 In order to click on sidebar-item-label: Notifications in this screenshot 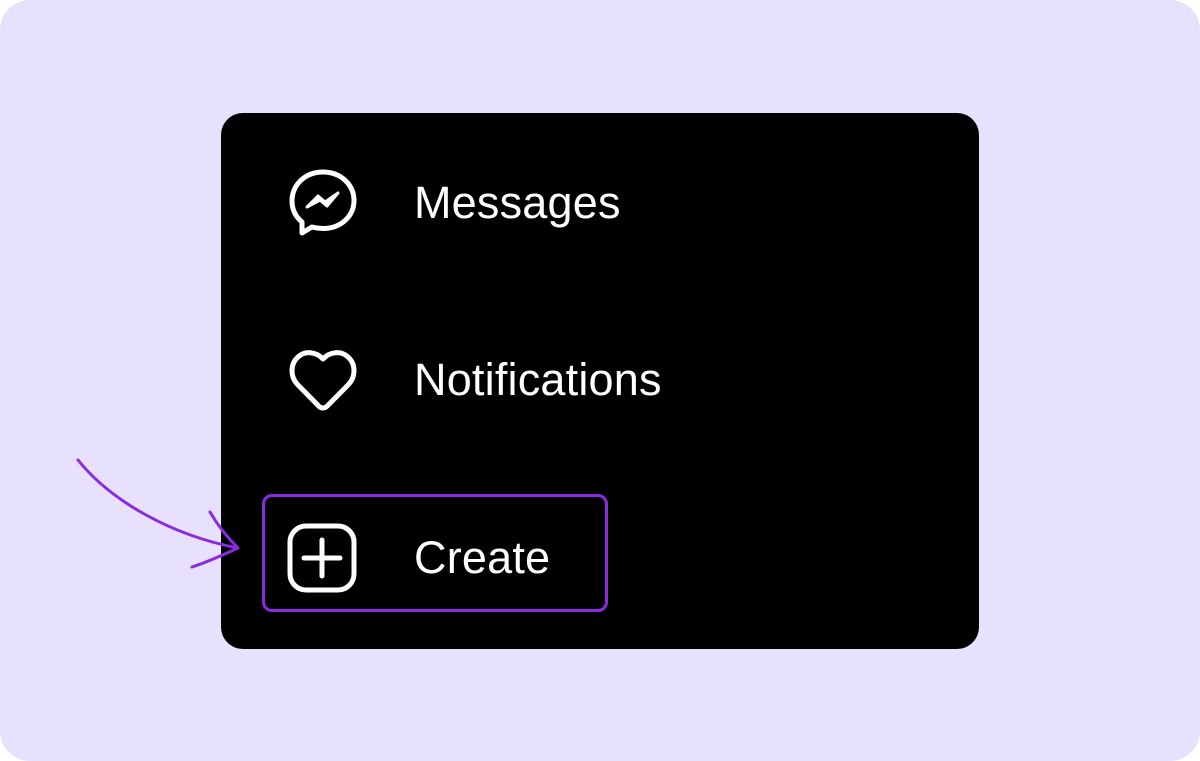, I will do `click(538, 379)`.